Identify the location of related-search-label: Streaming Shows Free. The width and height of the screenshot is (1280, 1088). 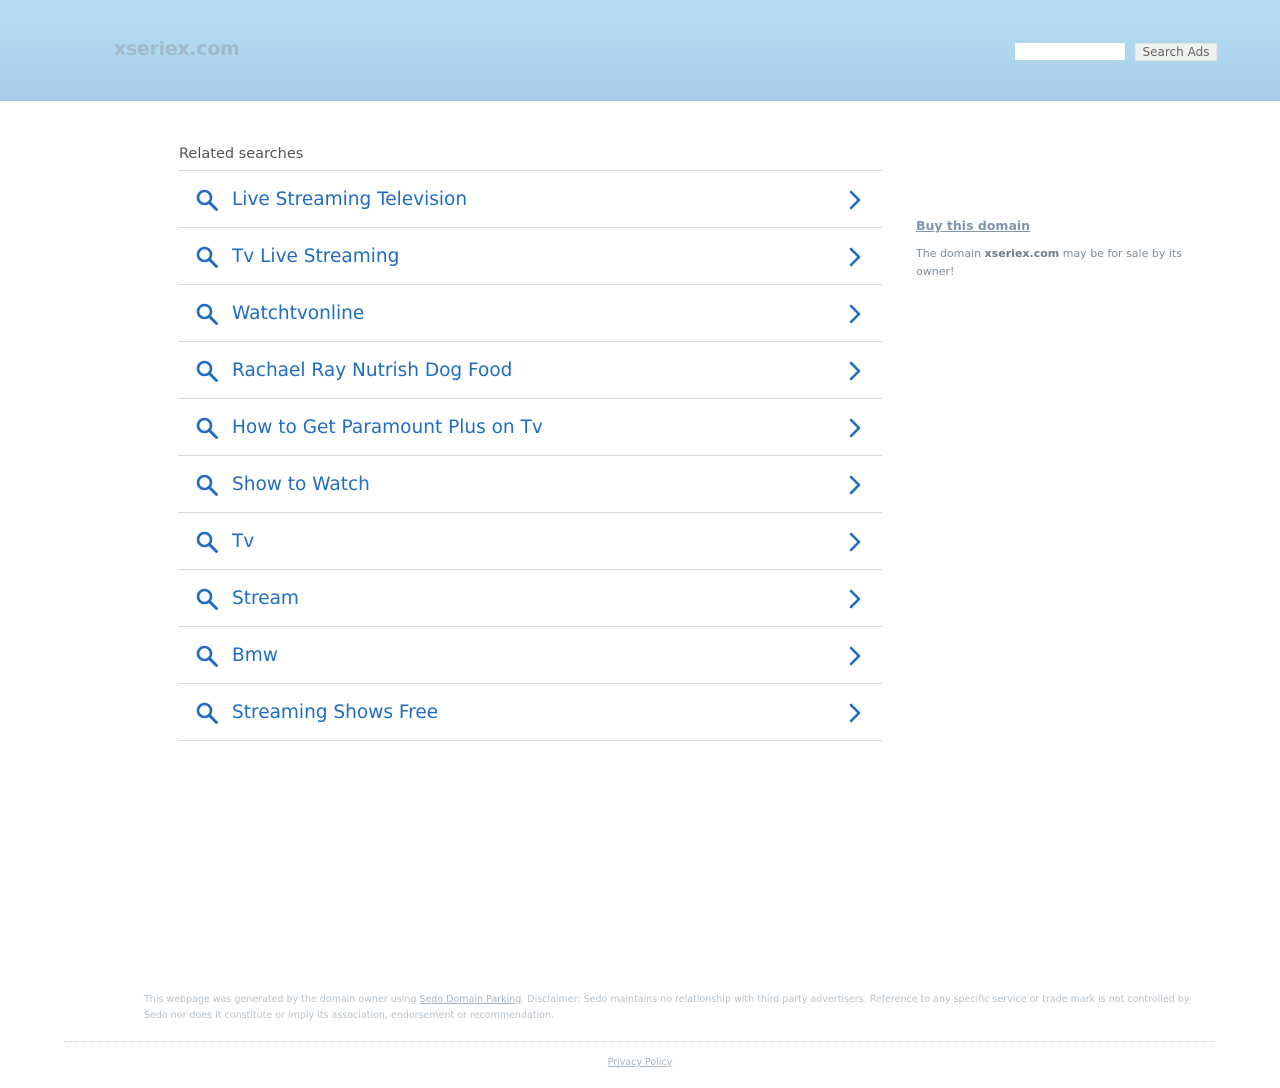
(335, 712).